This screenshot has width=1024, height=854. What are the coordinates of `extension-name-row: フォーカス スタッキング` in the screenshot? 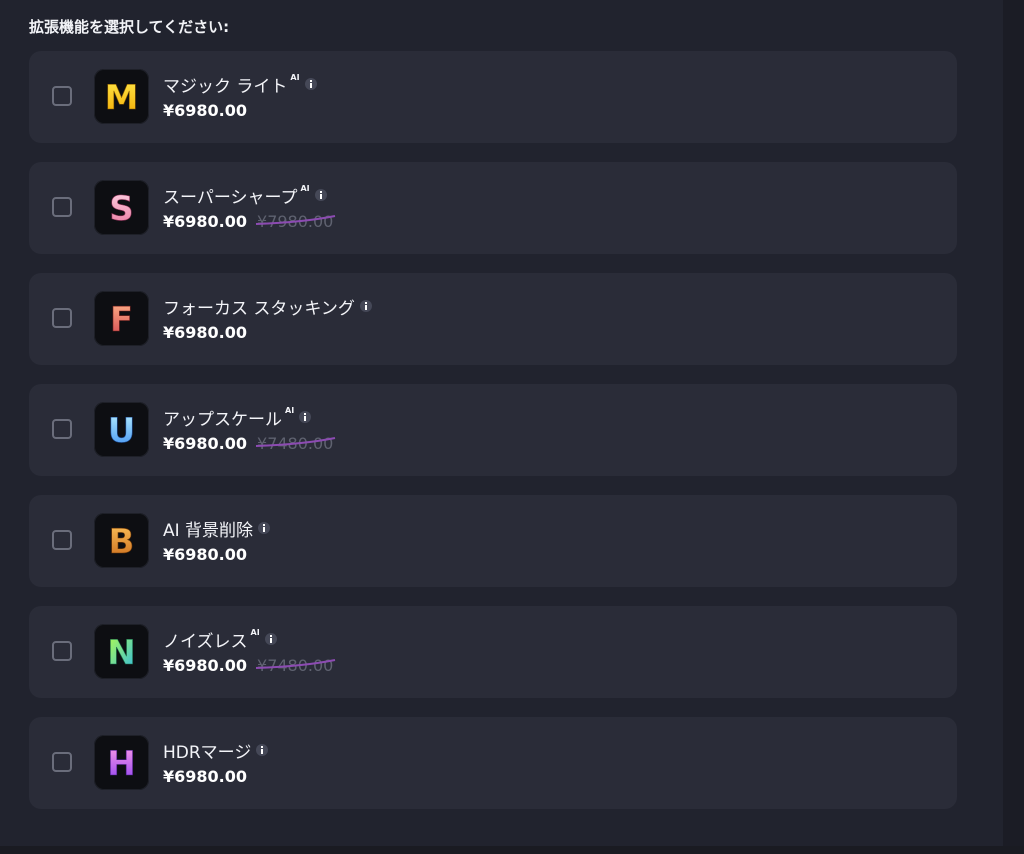 It's located at (267, 307).